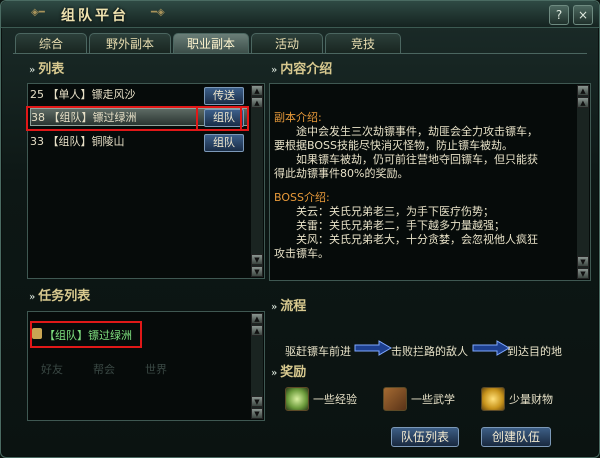 The height and width of the screenshot is (458, 600). Describe the element at coordinates (86, 334) in the screenshot. I see `task-highlight-box` at that location.